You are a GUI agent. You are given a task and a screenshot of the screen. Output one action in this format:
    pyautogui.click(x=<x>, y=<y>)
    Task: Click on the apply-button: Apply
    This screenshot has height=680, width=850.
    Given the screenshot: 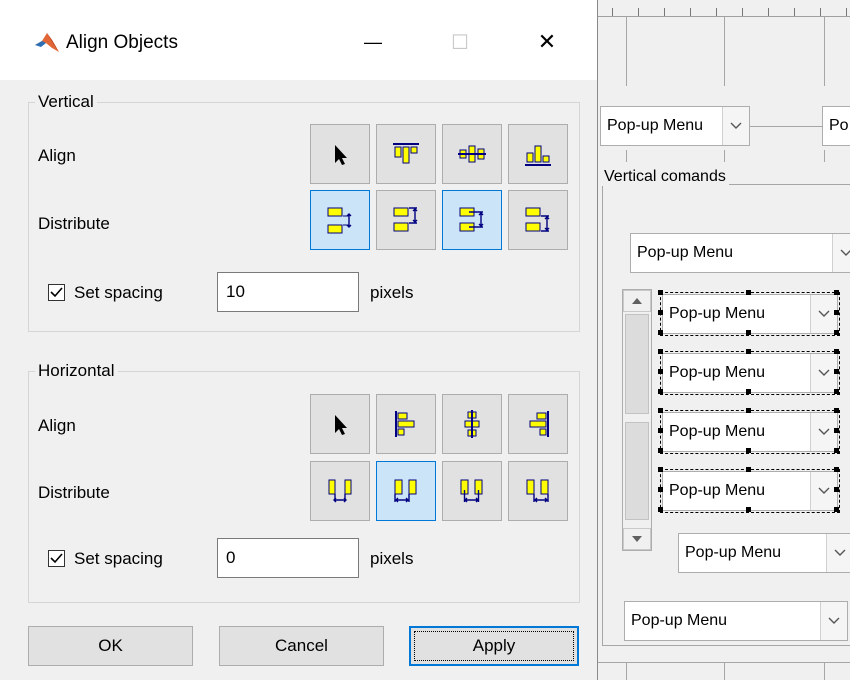 What is the action you would take?
    pyautogui.click(x=494, y=646)
    